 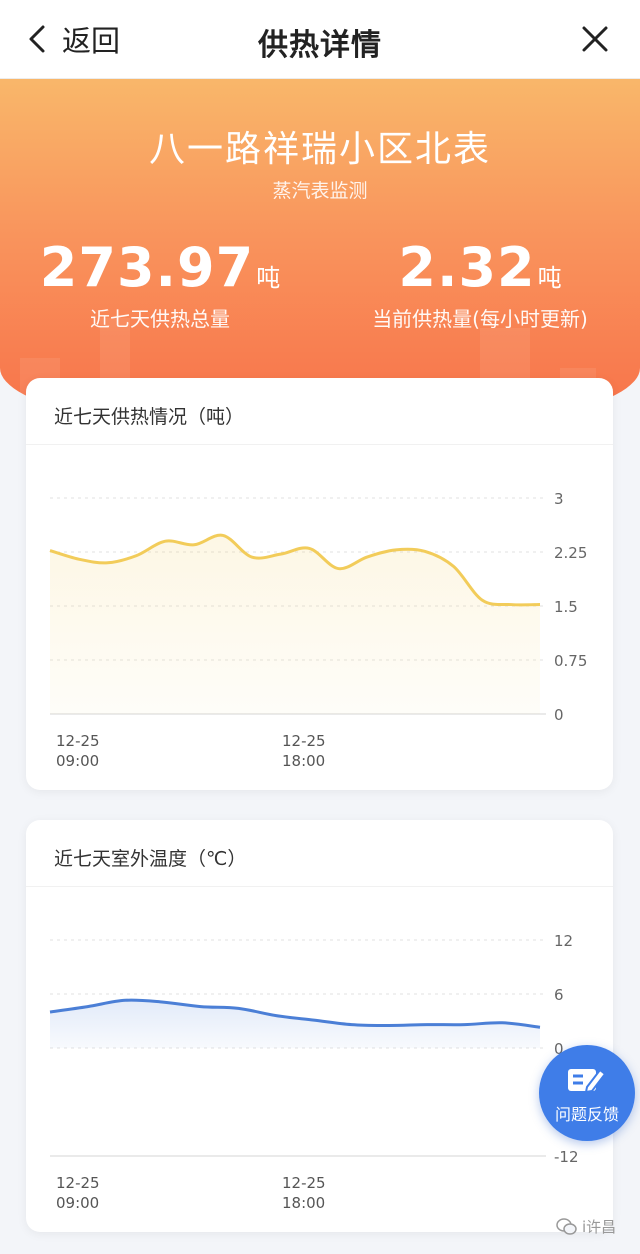 I want to click on total-heat-value: 273.97, so click(x=147, y=267).